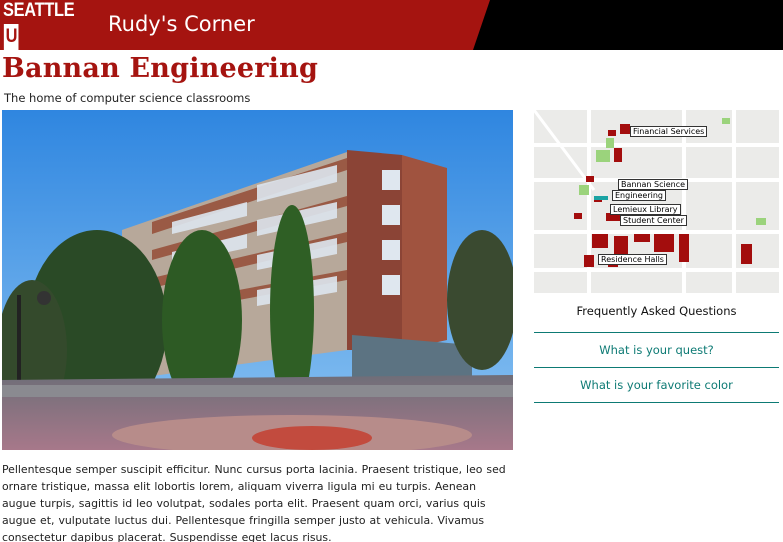  I want to click on page-title: Bannan Engineering, so click(160, 68).